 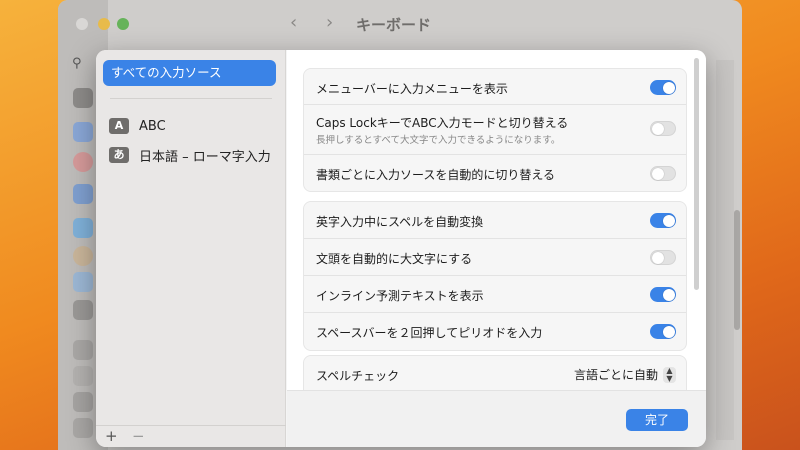 I want to click on spell-check-settings-group: スペルチェック 言語ごとに自動 ▲ ▼, so click(x=495, y=372).